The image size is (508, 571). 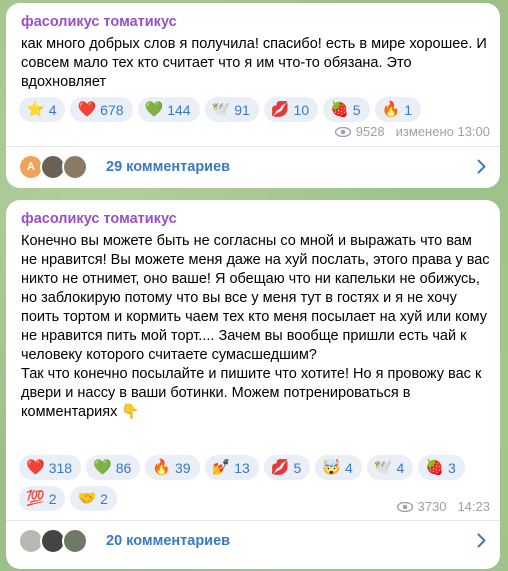 I want to click on reaction-kiss: 💋 10, so click(x=291, y=109).